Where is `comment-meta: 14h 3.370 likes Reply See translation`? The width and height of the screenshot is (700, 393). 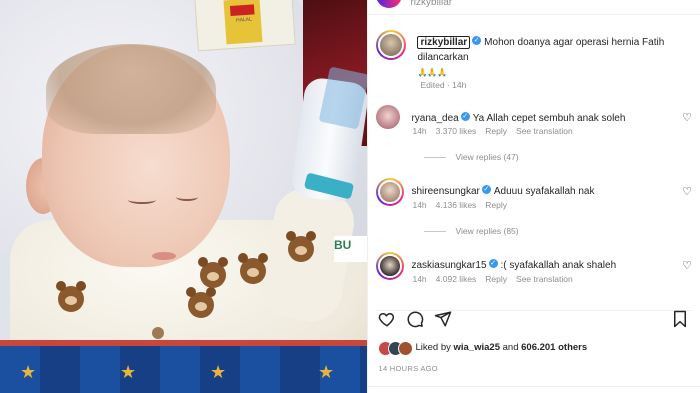
comment-meta: 14h 3.370 likes Reply See translation is located at coordinates (496, 131).